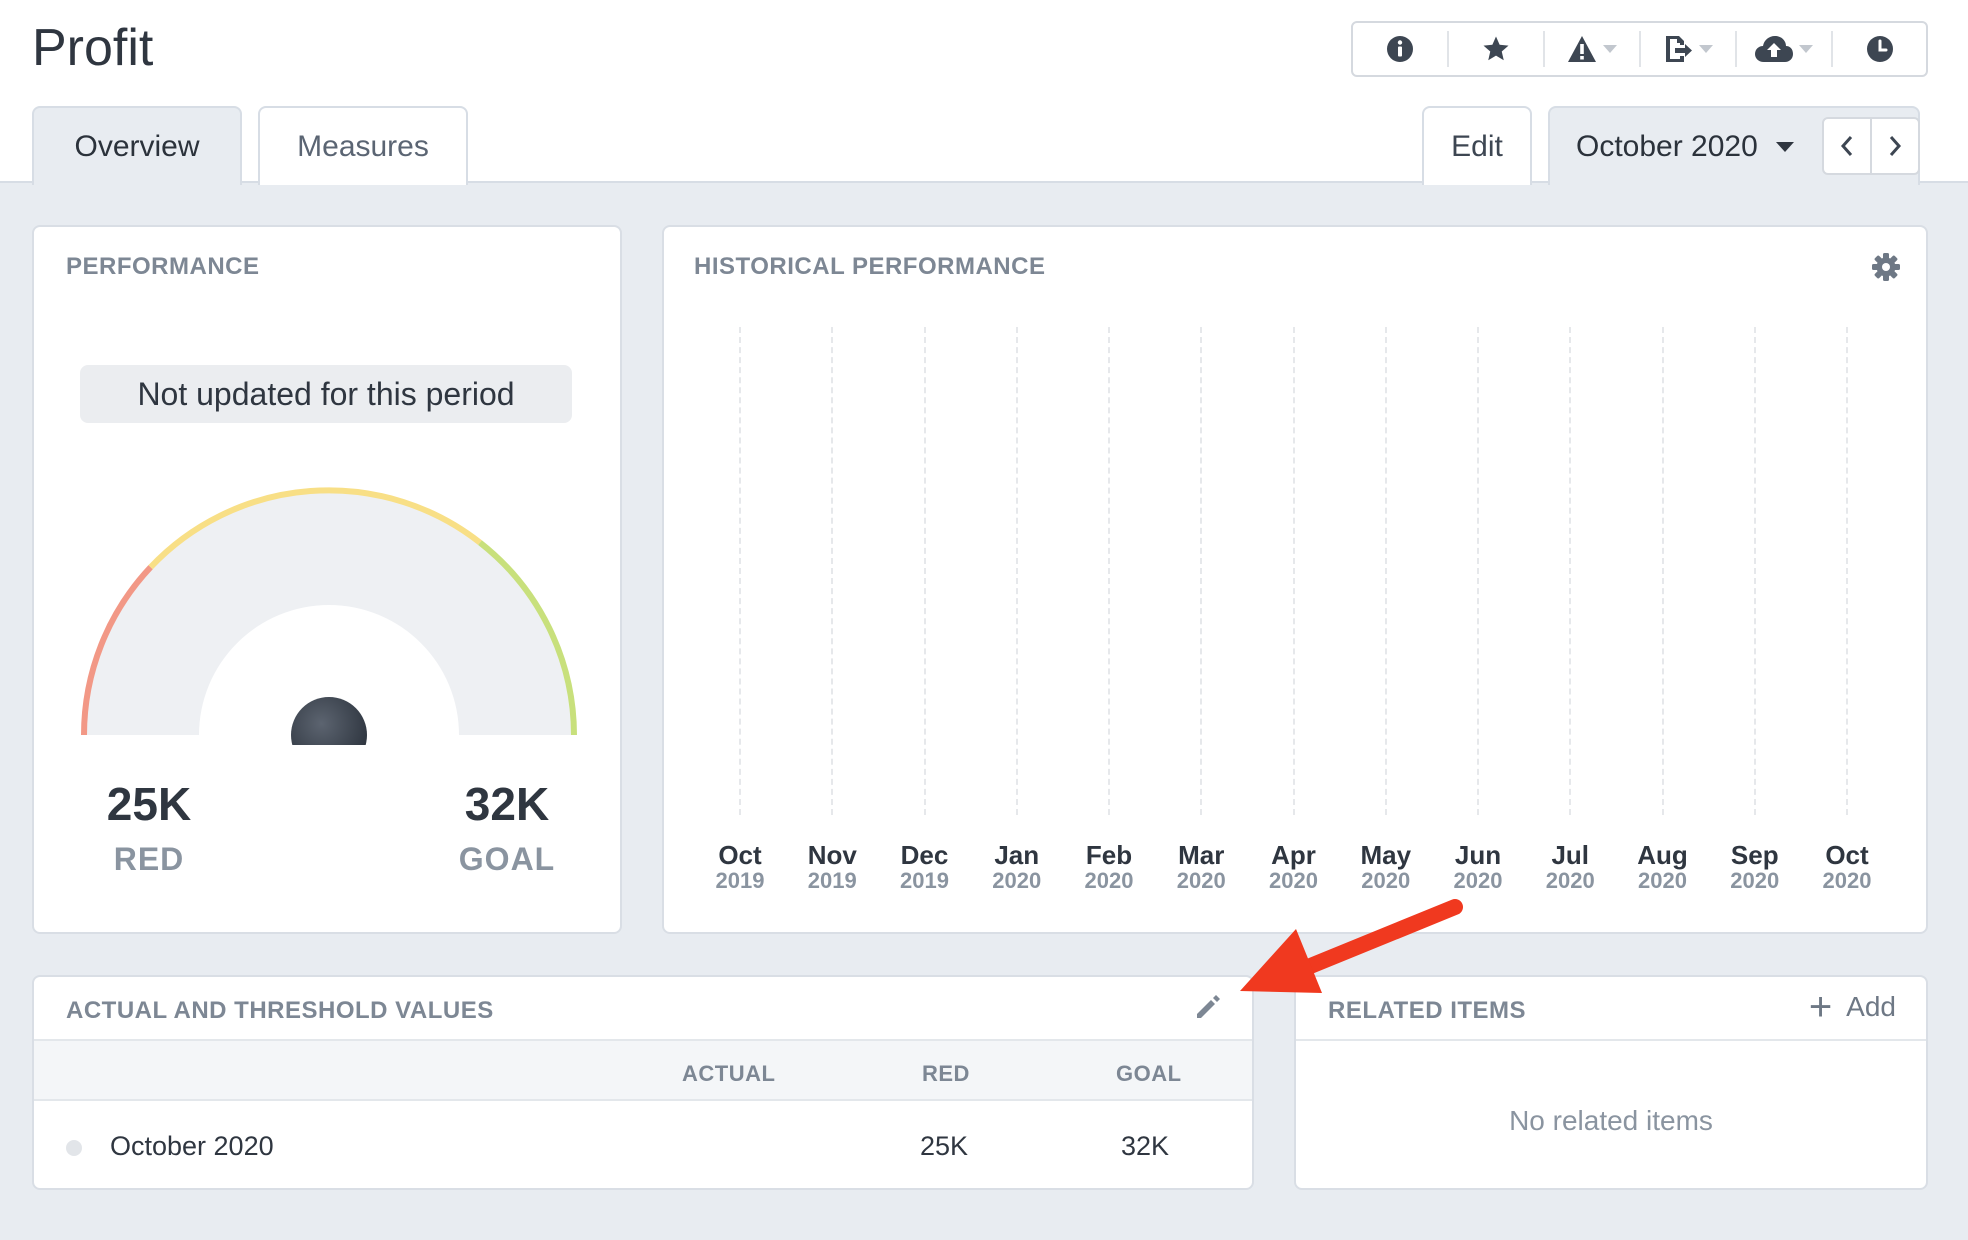  I want to click on month-label: Feb, so click(1109, 855).